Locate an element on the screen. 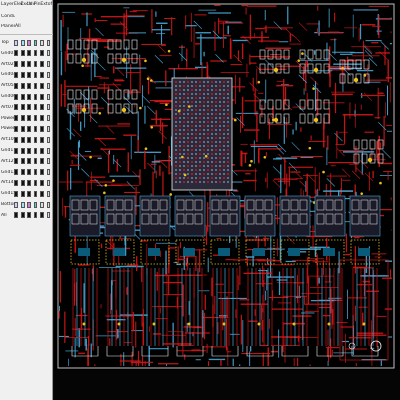 This screenshot has height=400, width=400. layer-row: Art05 is located at coordinates (27, 85).